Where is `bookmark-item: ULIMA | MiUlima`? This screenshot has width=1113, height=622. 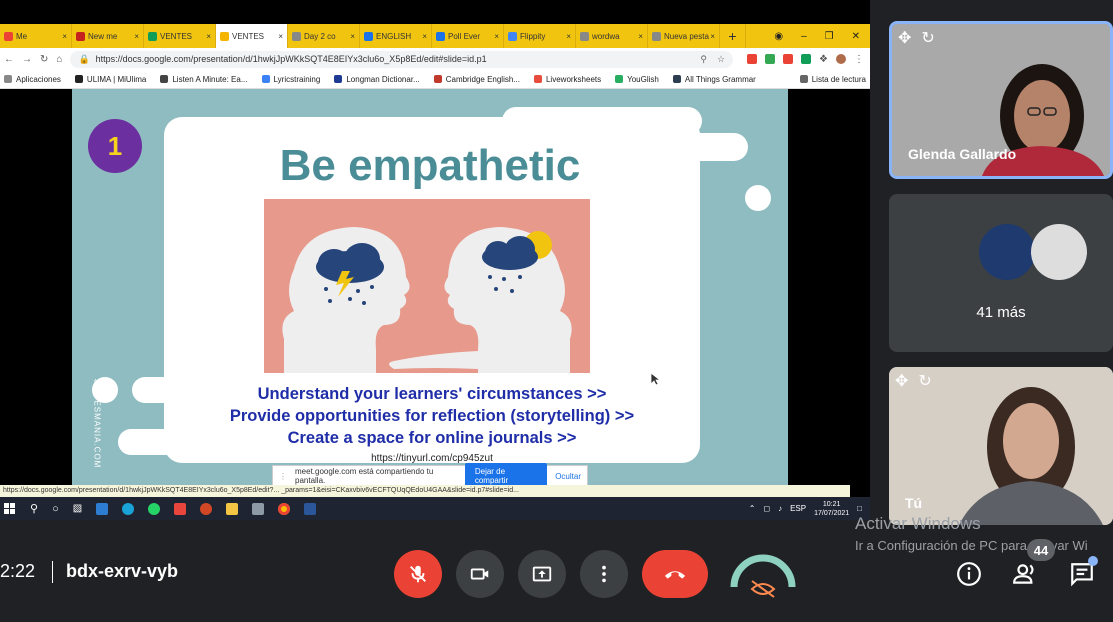
bookmark-item: ULIMA | MiUlima is located at coordinates (110, 79).